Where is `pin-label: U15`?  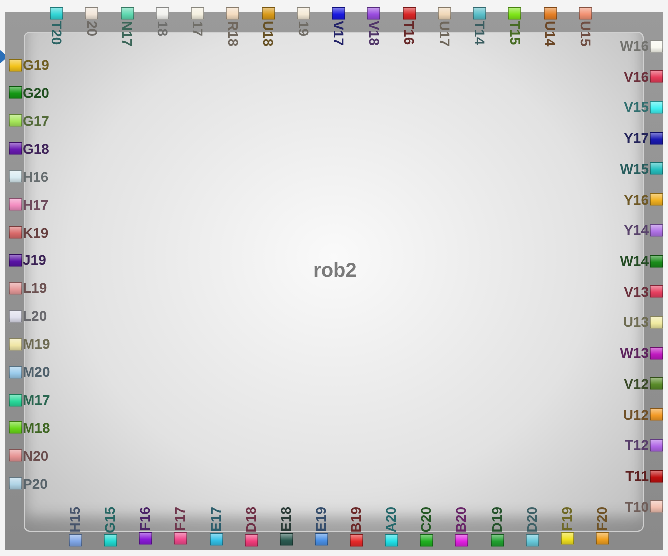 pin-label: U15 is located at coordinates (585, 34).